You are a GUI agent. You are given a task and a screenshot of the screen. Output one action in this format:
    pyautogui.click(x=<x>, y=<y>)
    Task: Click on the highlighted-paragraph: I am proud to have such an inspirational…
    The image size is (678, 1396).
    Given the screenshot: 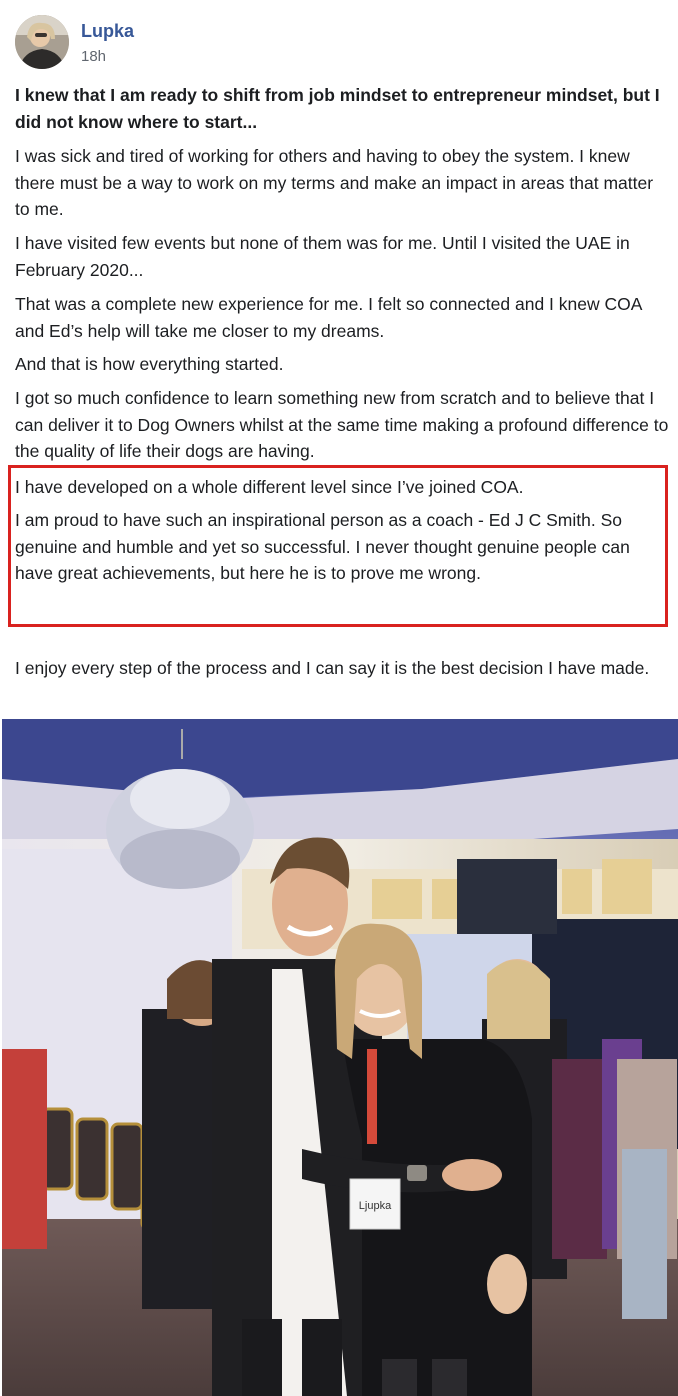 What is the action you would take?
    pyautogui.click(x=322, y=546)
    